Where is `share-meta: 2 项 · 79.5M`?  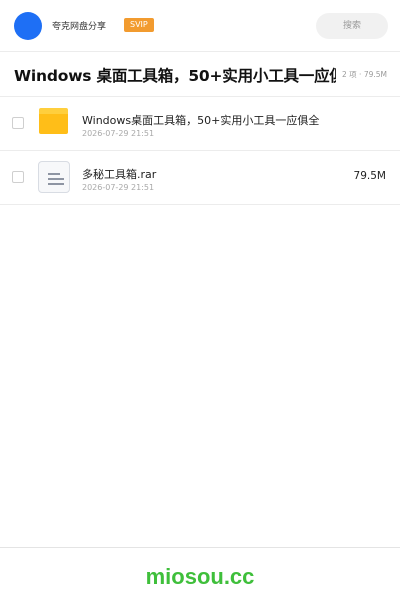
share-meta: 2 项 · 79.5M is located at coordinates (364, 74).